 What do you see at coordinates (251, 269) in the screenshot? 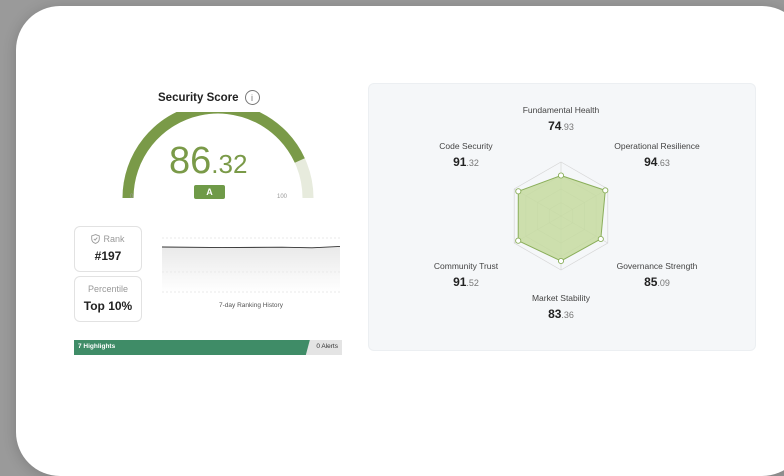
I see `history-area` at bounding box center [251, 269].